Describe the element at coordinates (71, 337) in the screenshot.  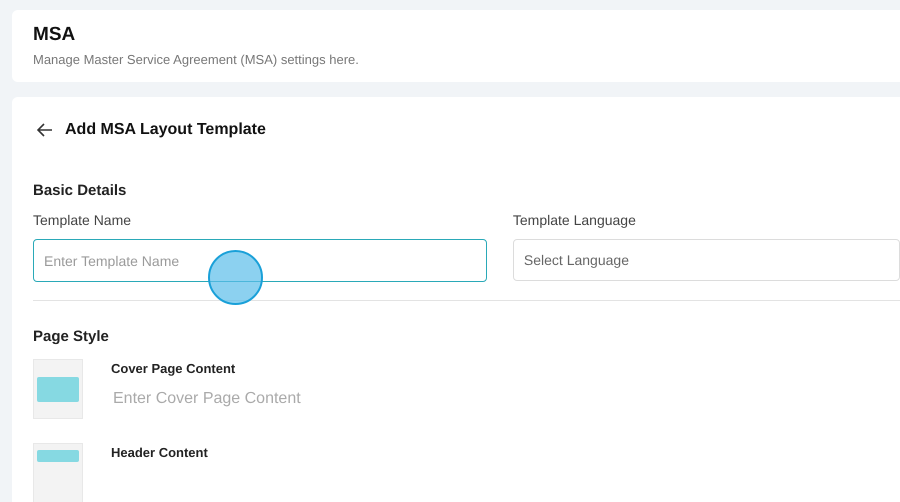
I see `section-heading: Page Style` at that location.